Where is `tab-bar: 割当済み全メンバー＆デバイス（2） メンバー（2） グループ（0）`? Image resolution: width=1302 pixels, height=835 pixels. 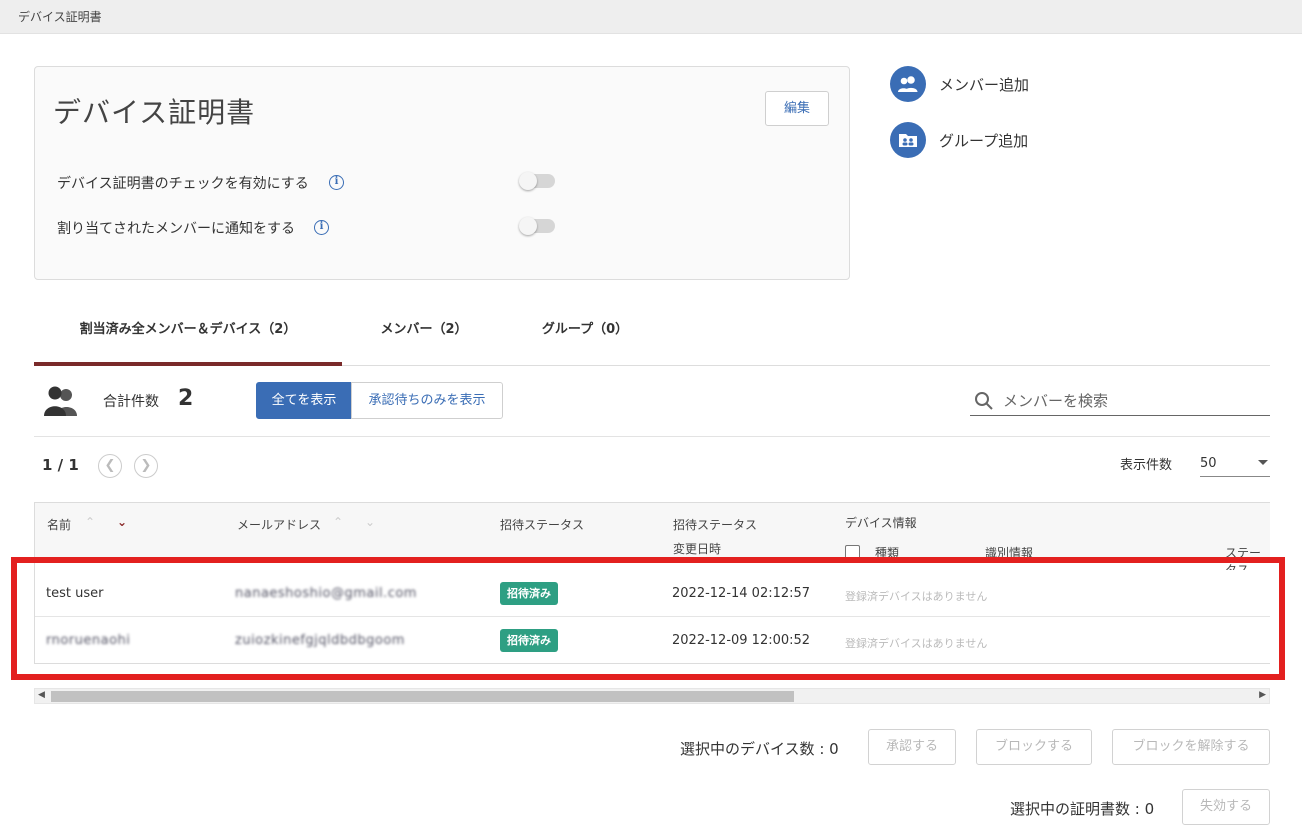 tab-bar: 割当済み全メンバー＆デバイス（2） メンバー（2） グループ（0） is located at coordinates (652, 338).